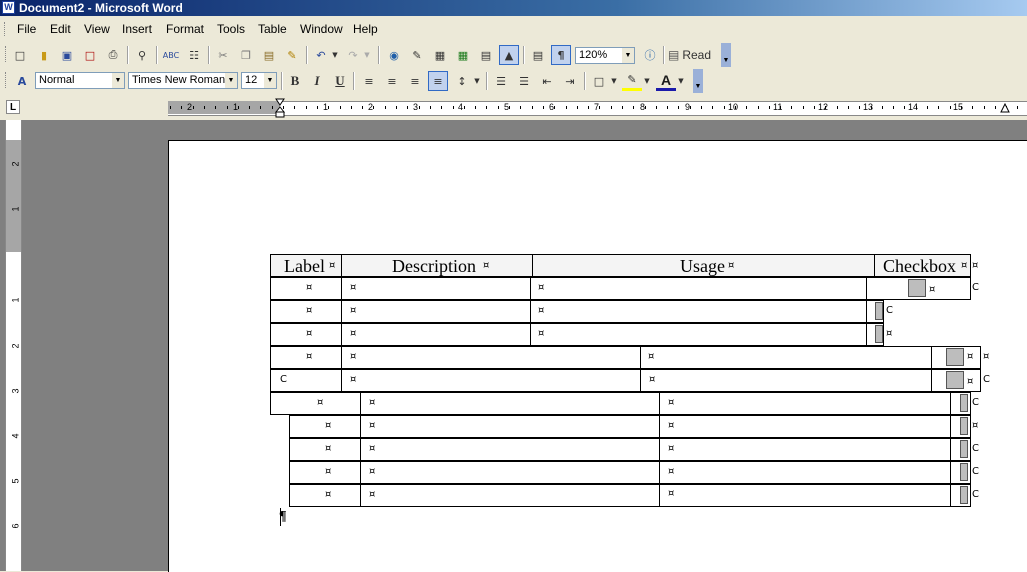 Image resolution: width=1027 pixels, height=572 pixels. Describe the element at coordinates (702, 266) in the screenshot. I see `header-usage: Usage` at that location.